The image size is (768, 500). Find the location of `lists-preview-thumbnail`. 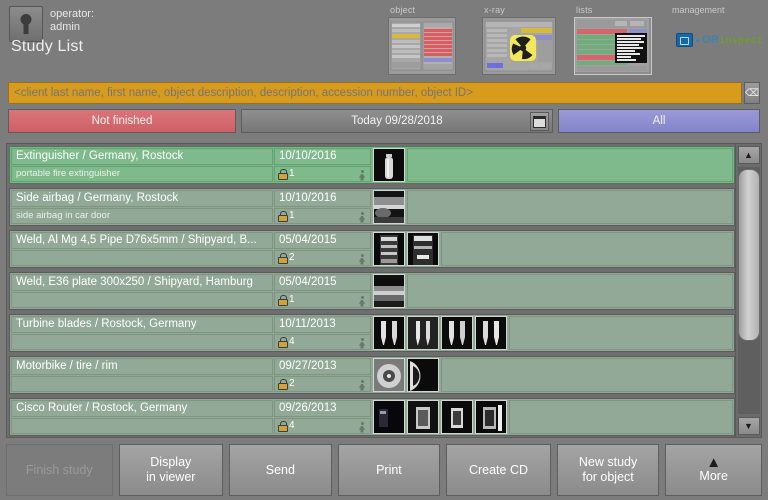

lists-preview-thumbnail is located at coordinates (613, 46).